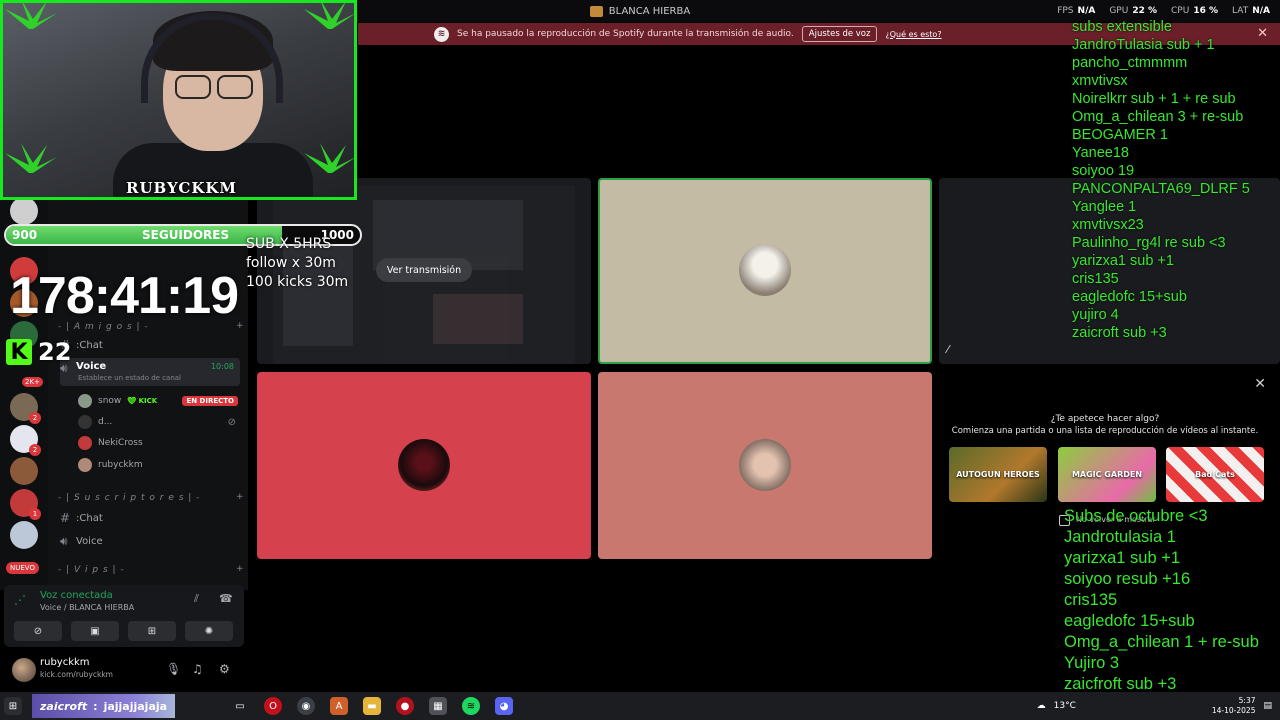 The height and width of the screenshot is (720, 1280). I want to click on discord-icon: ◕, so click(504, 706).